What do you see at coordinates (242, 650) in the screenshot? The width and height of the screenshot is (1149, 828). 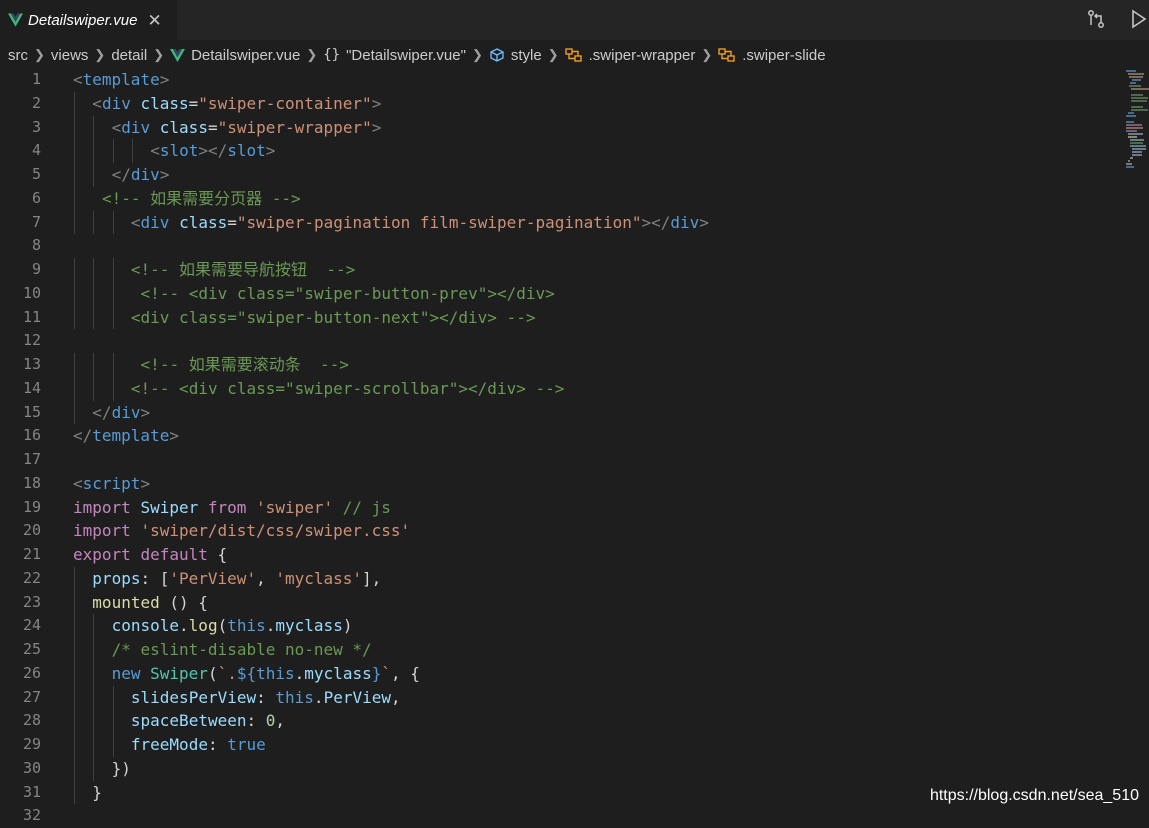 I see `line-code: /* eslint-disable no-new */` at bounding box center [242, 650].